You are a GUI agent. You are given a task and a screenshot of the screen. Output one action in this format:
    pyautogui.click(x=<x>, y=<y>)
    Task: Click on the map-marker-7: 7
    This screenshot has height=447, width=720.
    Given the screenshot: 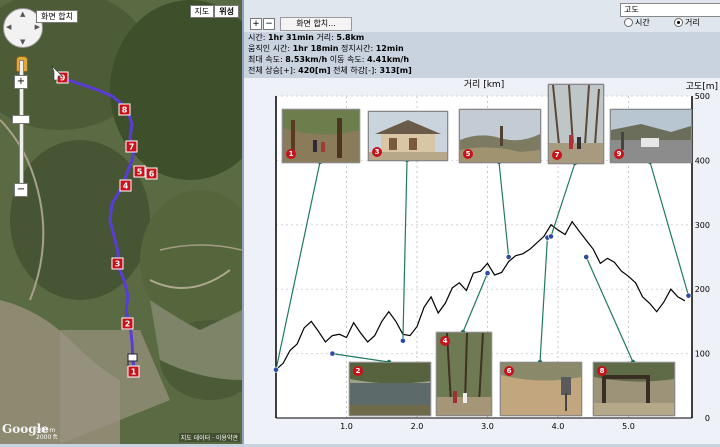 What is the action you would take?
    pyautogui.click(x=131, y=146)
    